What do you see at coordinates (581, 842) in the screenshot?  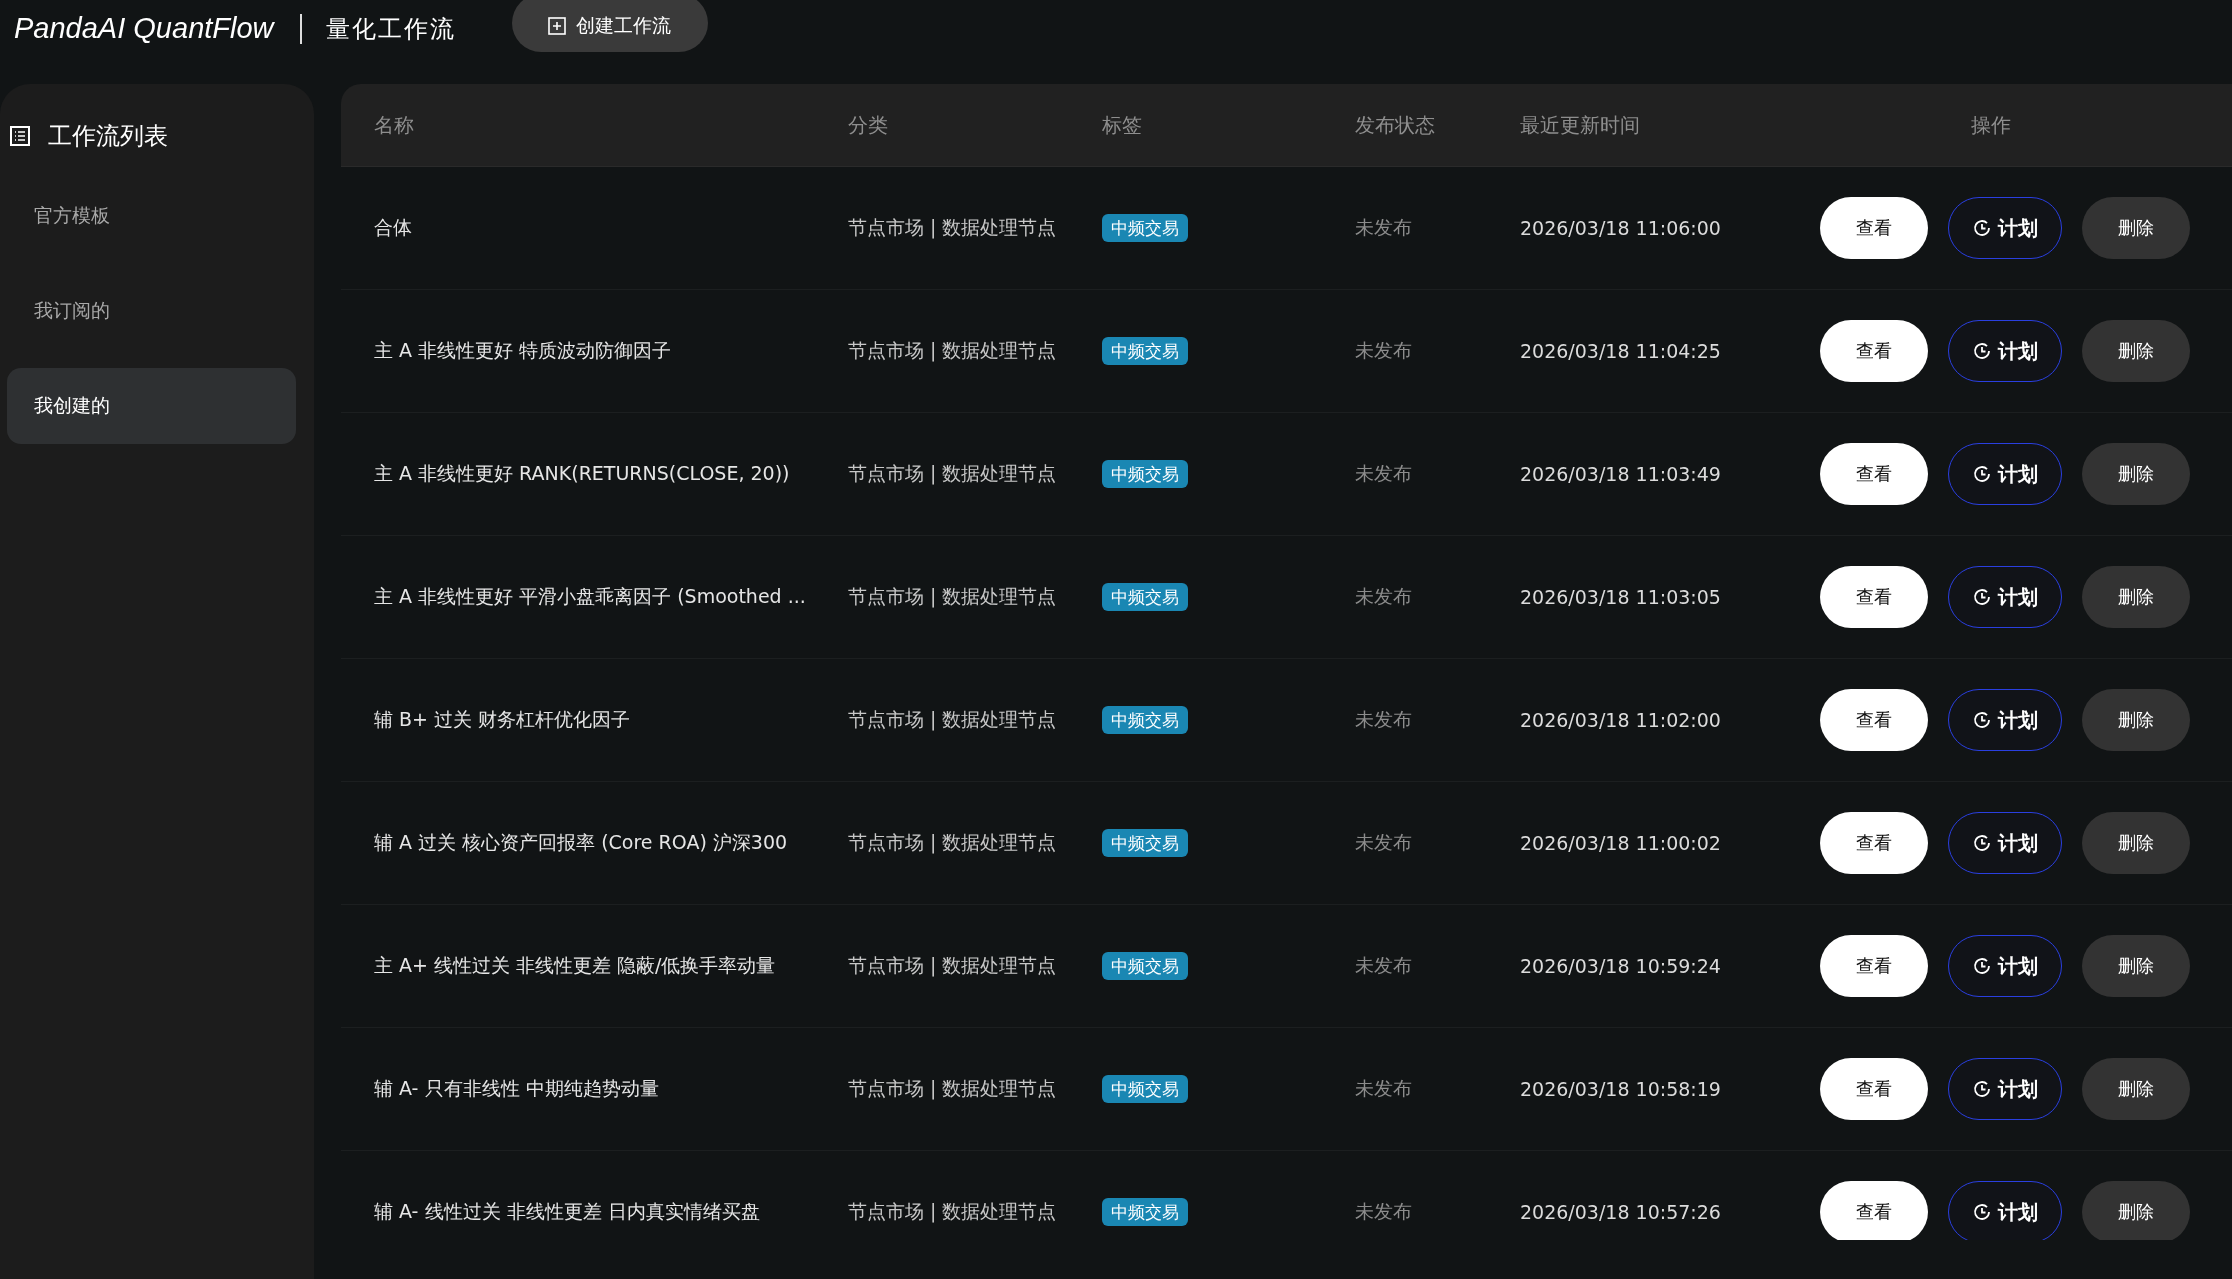 I see `table-cell-text: 辅 A 过关 核心资产回报率 (Core ROA) 沪深300` at bounding box center [581, 842].